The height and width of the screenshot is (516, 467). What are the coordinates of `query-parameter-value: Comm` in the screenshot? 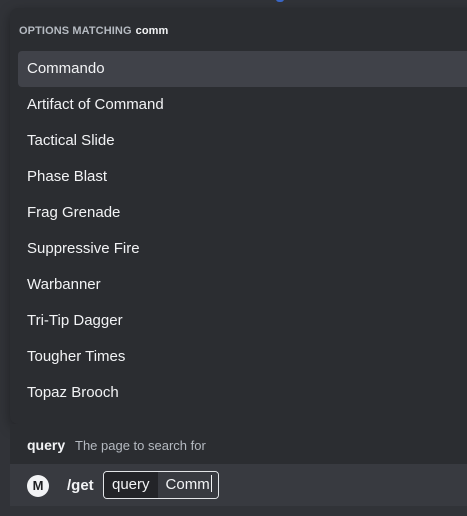 It's located at (187, 484).